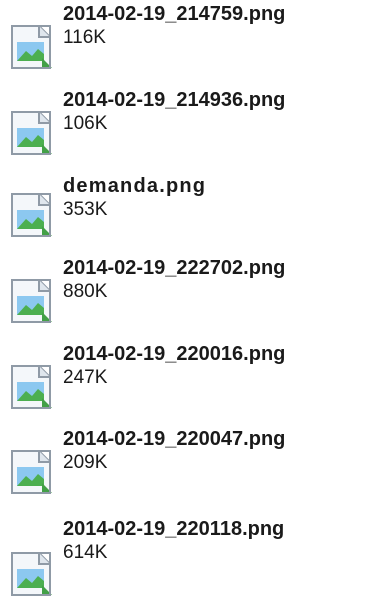 The height and width of the screenshot is (606, 367). Describe the element at coordinates (187, 462) in the screenshot. I see `file-item: 2014-02-19_220047.png 209K` at that location.